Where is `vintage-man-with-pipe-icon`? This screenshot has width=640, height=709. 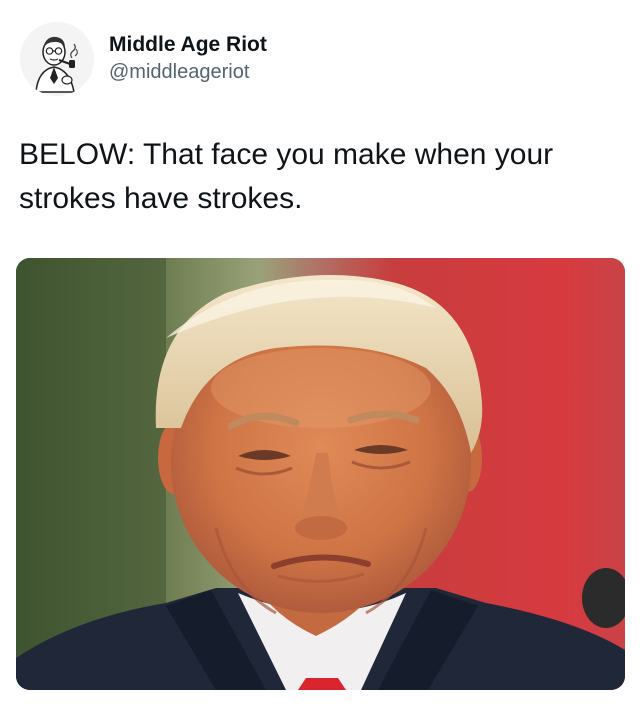 vintage-man-with-pipe-icon is located at coordinates (57, 59).